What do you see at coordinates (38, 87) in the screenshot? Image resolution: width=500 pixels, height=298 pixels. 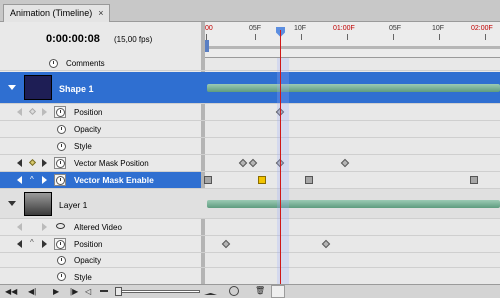 I see `layer-thumbnail` at bounding box center [38, 87].